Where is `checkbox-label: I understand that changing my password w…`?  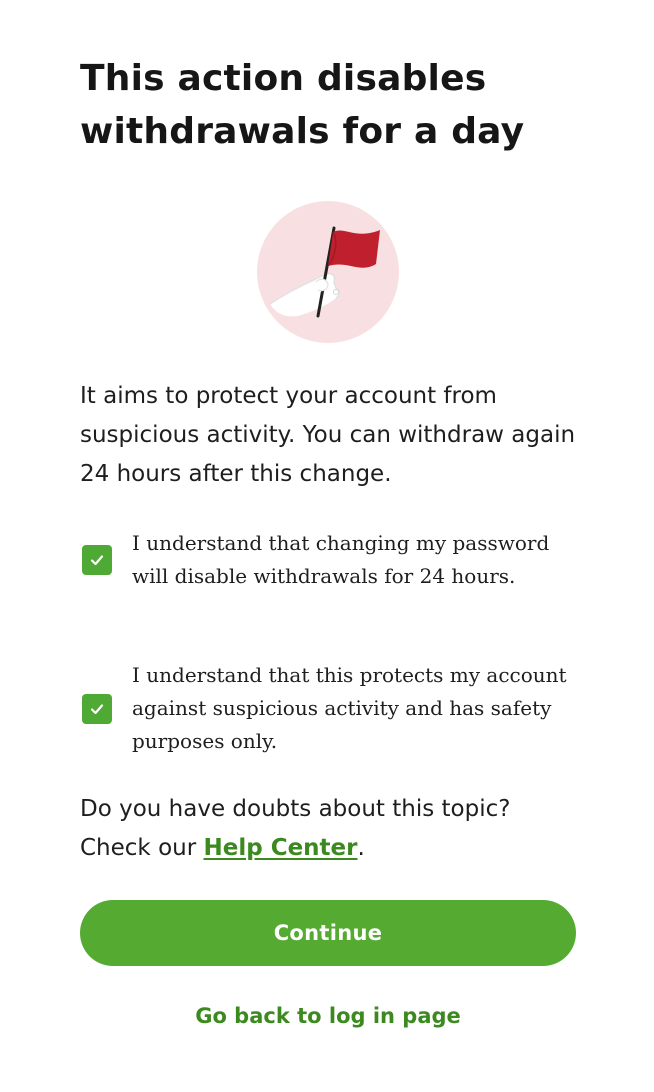 checkbox-label: I understand that changing my password w… is located at coordinates (341, 559).